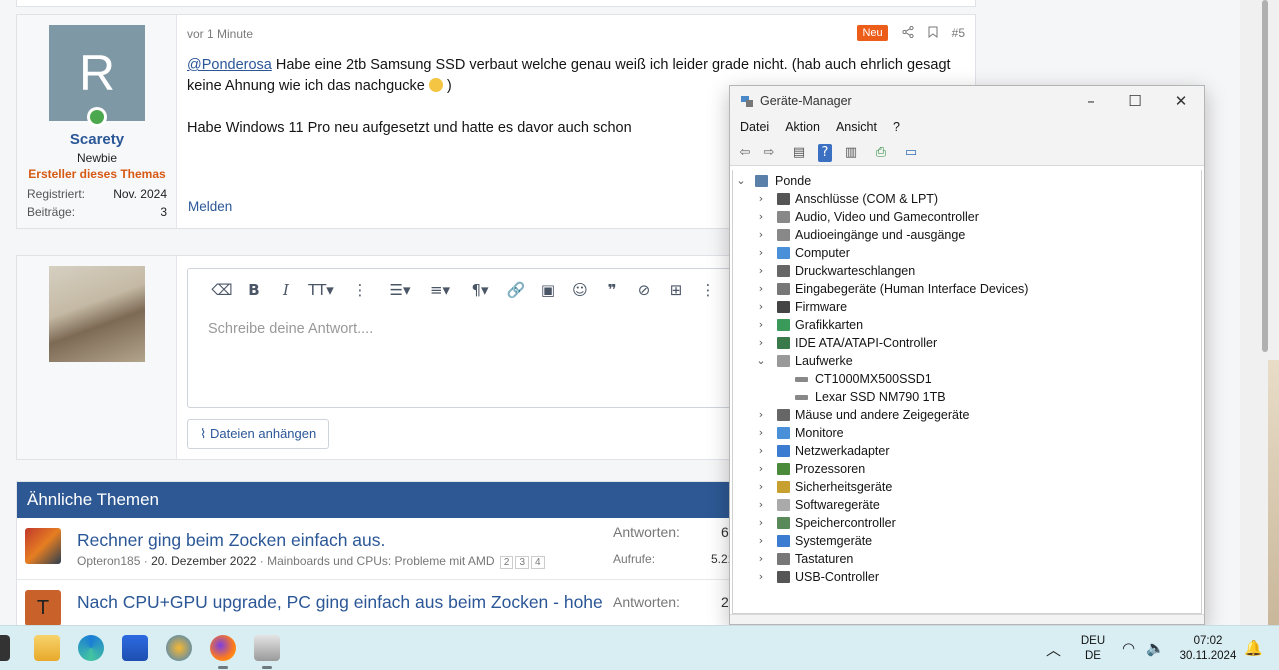  What do you see at coordinates (1265, 176) in the screenshot?
I see `browser-scrollbar` at bounding box center [1265, 176].